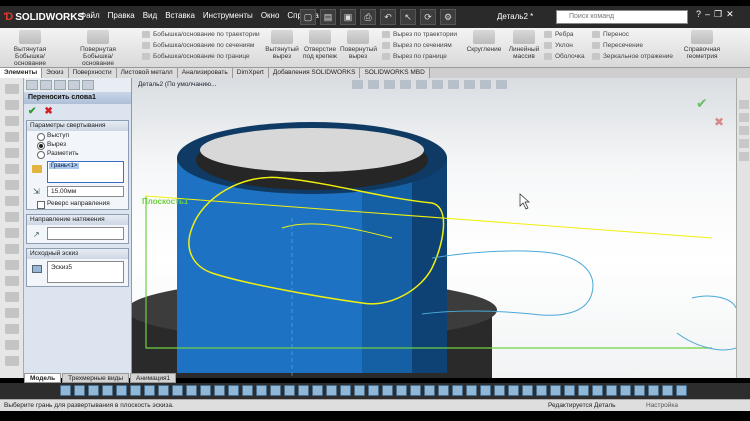 This screenshot has width=750, height=421. What do you see at coordinates (405, 84) in the screenshot?
I see `section-view-icon` at bounding box center [405, 84].